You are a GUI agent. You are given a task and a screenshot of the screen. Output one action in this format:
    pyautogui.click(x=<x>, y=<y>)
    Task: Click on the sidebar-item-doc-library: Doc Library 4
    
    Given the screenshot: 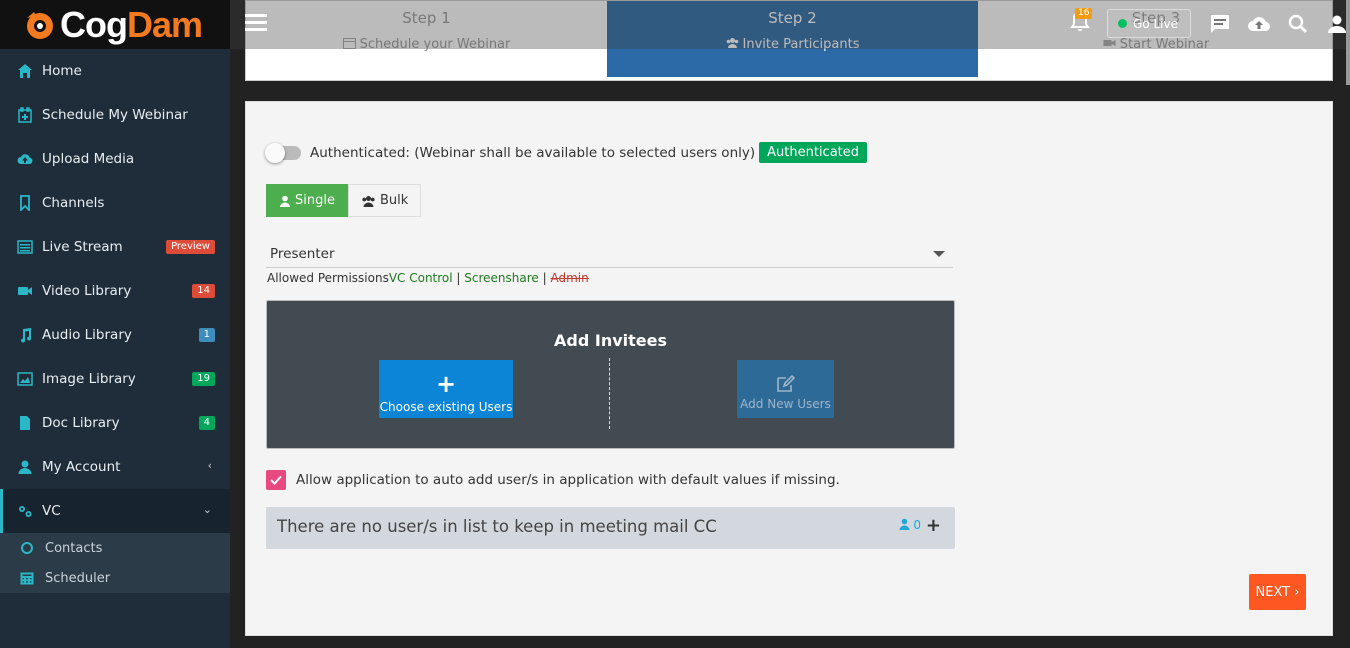 What is the action you would take?
    pyautogui.click(x=115, y=423)
    